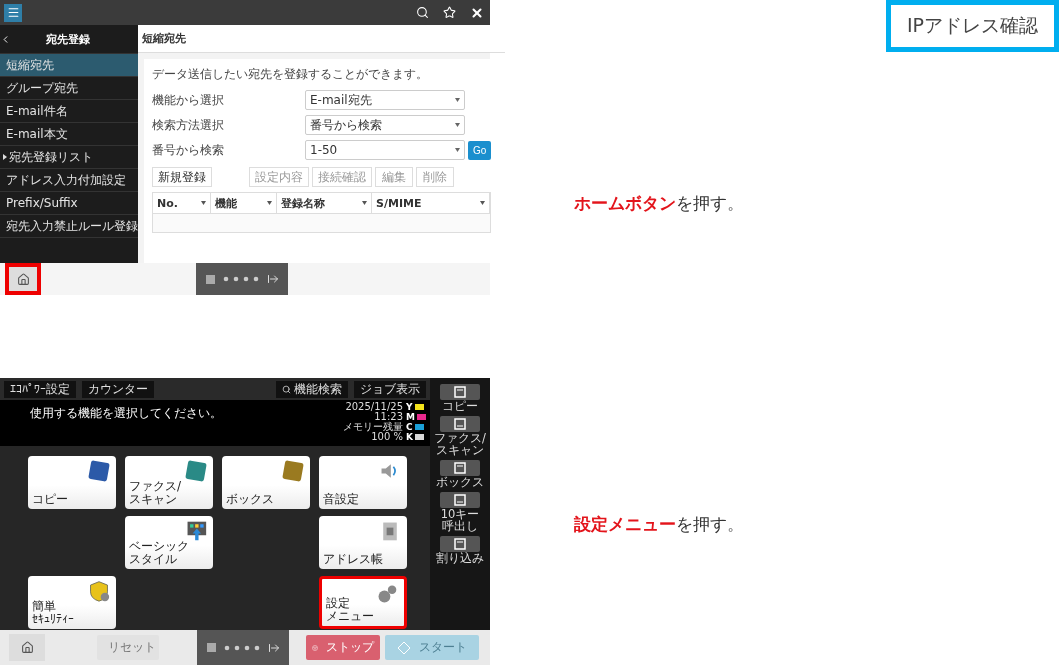 This screenshot has width=1063, height=665. Describe the element at coordinates (343, 647) in the screenshot. I see `stop-button: ストップ` at that location.